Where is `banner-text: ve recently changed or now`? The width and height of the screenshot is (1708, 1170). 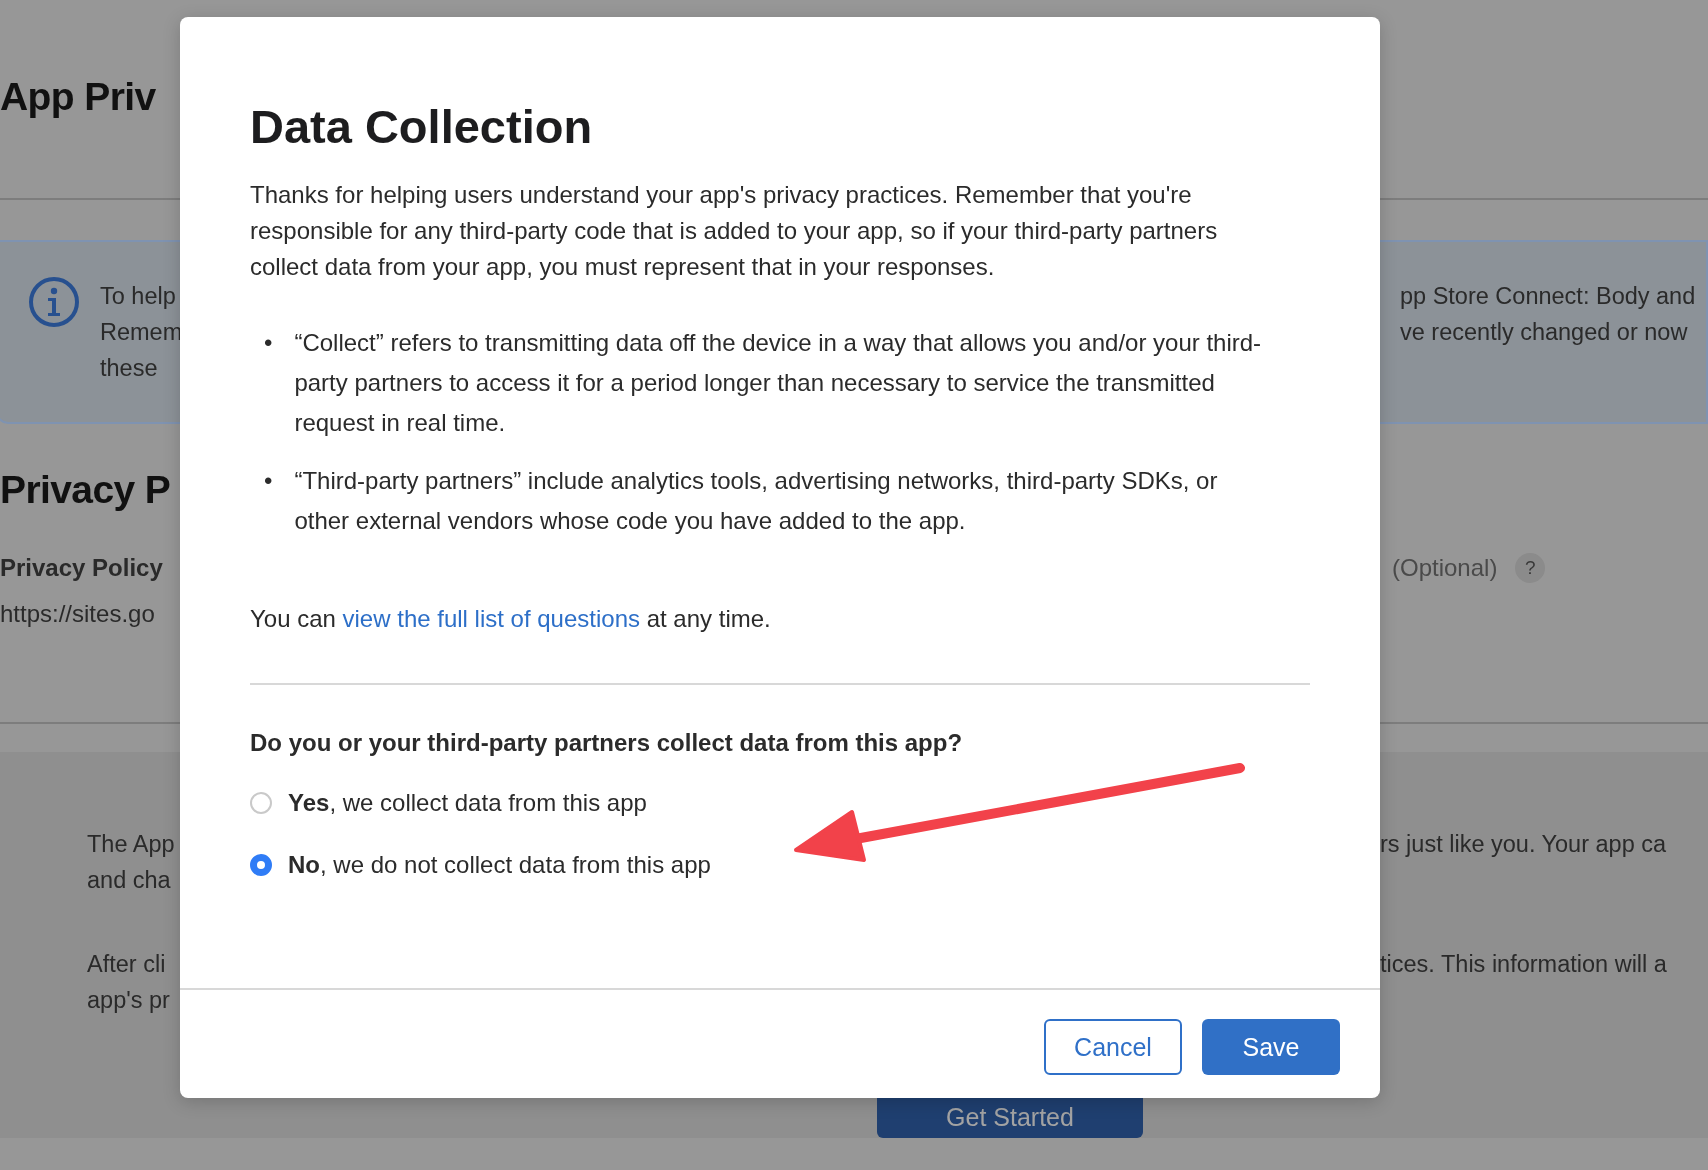
banner-text: ve recently changed or now is located at coordinates (1544, 332).